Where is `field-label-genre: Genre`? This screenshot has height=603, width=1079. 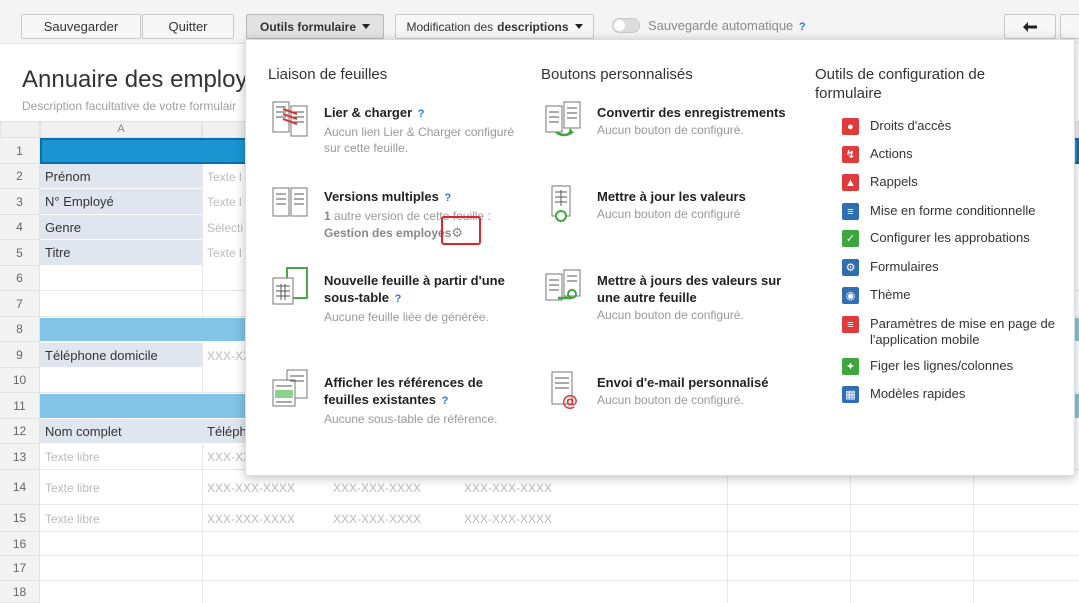 field-label-genre: Genre is located at coordinates (121, 227).